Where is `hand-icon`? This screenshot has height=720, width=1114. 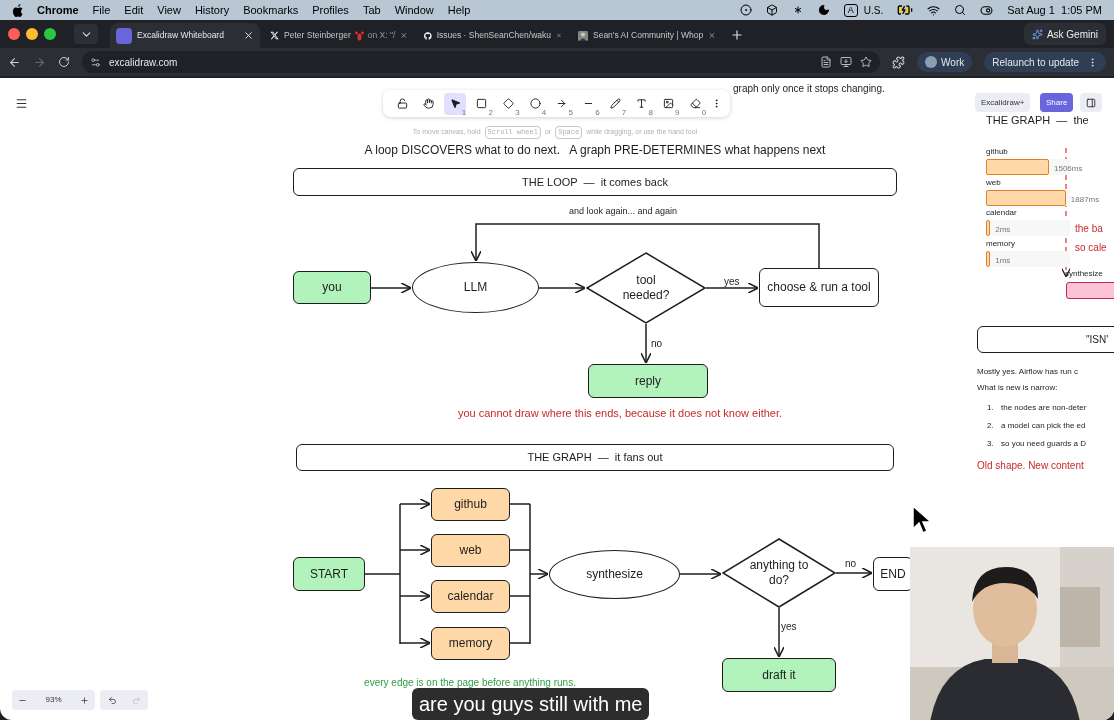 hand-icon is located at coordinates (429, 103).